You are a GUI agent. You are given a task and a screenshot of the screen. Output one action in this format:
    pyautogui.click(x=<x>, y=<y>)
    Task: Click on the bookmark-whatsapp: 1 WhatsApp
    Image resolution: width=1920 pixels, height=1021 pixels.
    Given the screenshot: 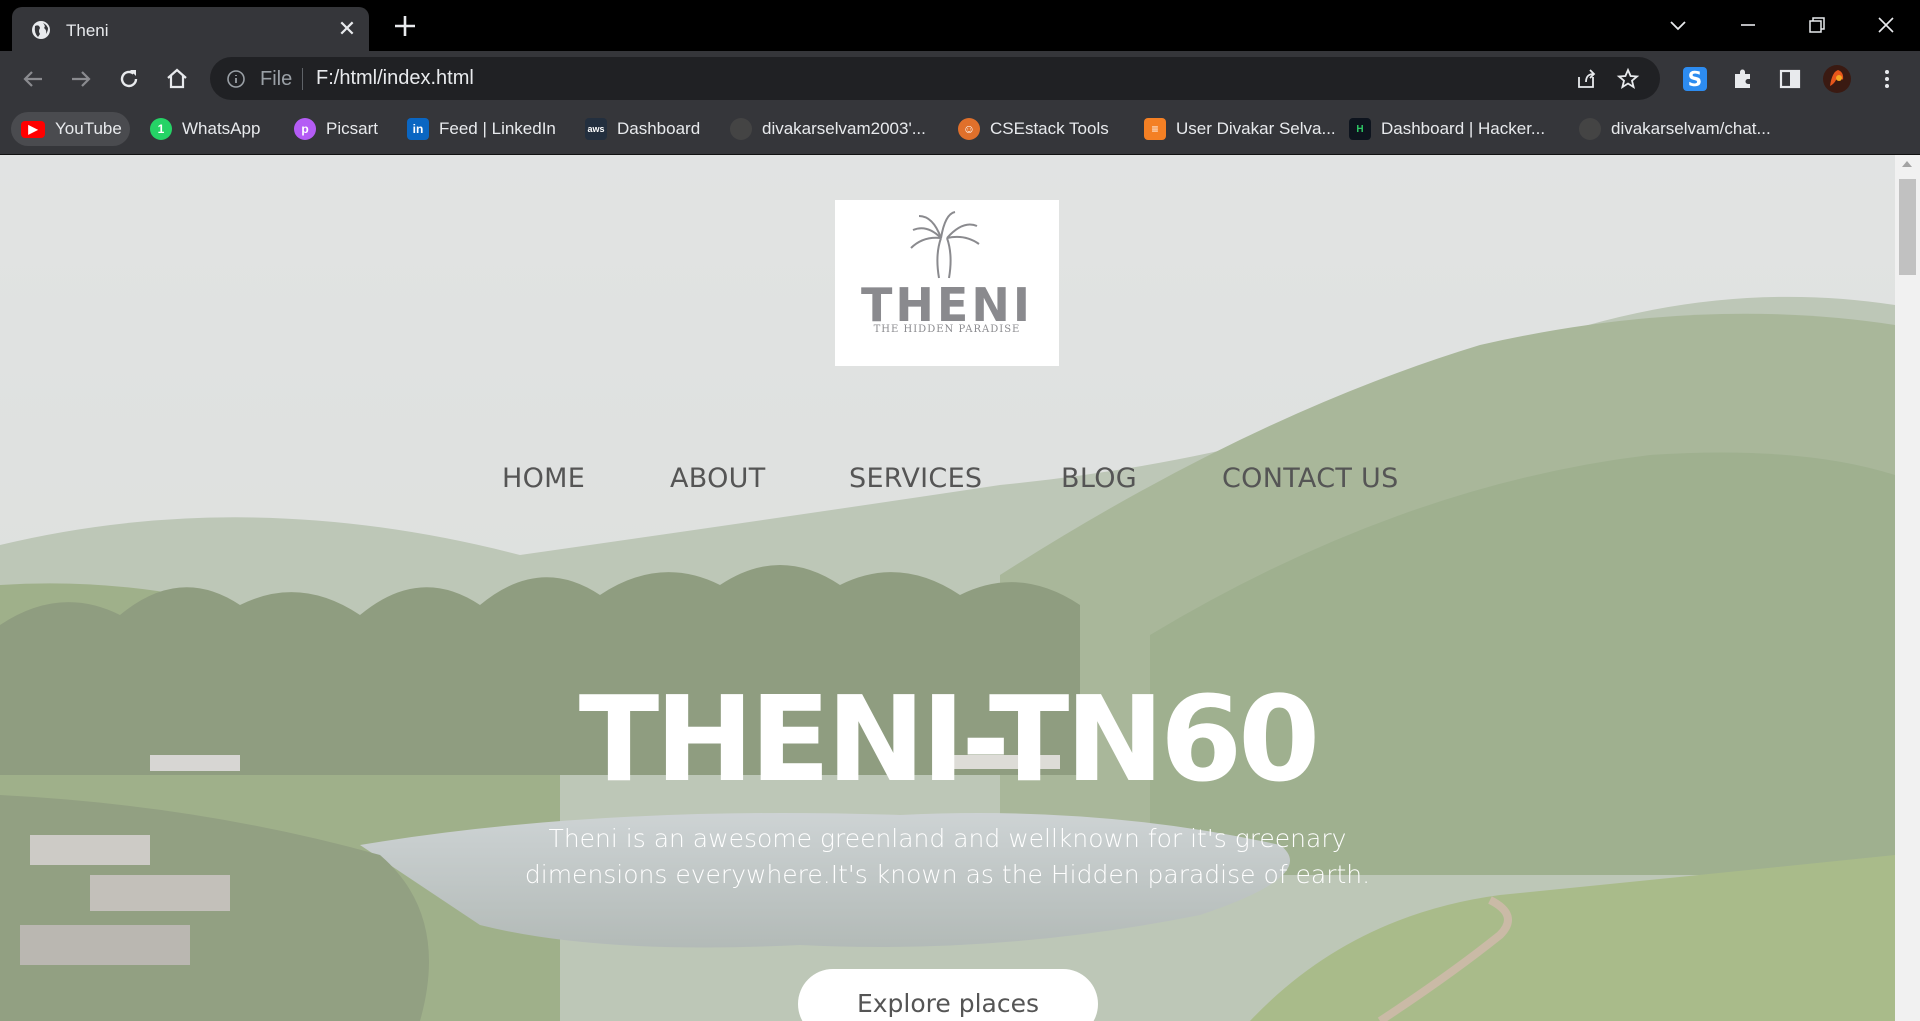 What is the action you would take?
    pyautogui.click(x=204, y=129)
    